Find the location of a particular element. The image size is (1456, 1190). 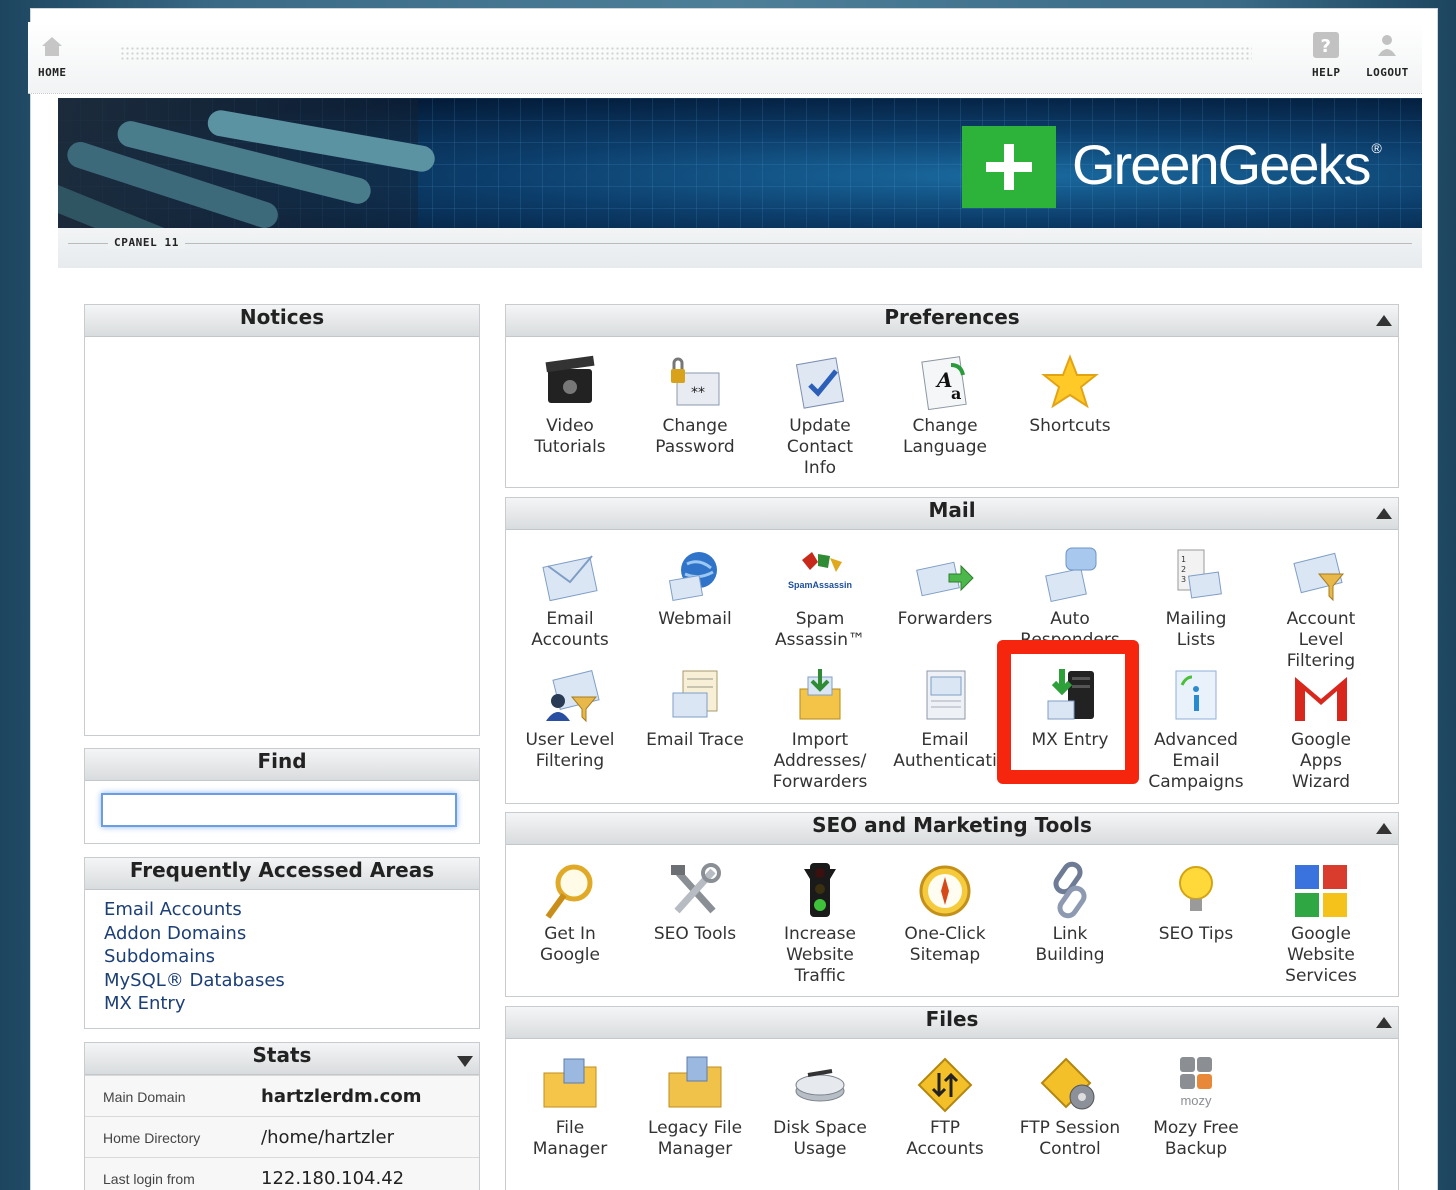

preferences-item-1: ** Change Password is located at coordinates (695, 404).